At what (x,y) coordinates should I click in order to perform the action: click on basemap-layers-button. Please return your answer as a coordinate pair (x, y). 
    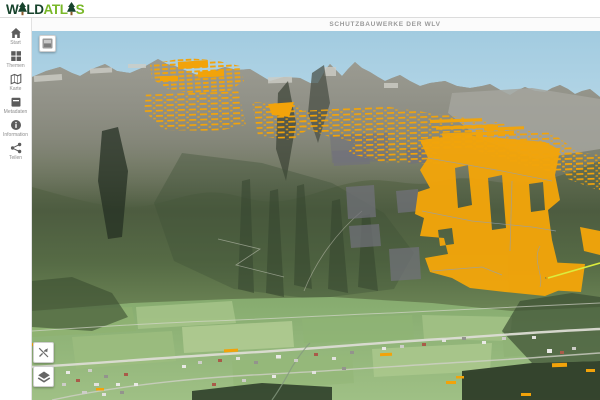
    Looking at the image, I should click on (43, 376).